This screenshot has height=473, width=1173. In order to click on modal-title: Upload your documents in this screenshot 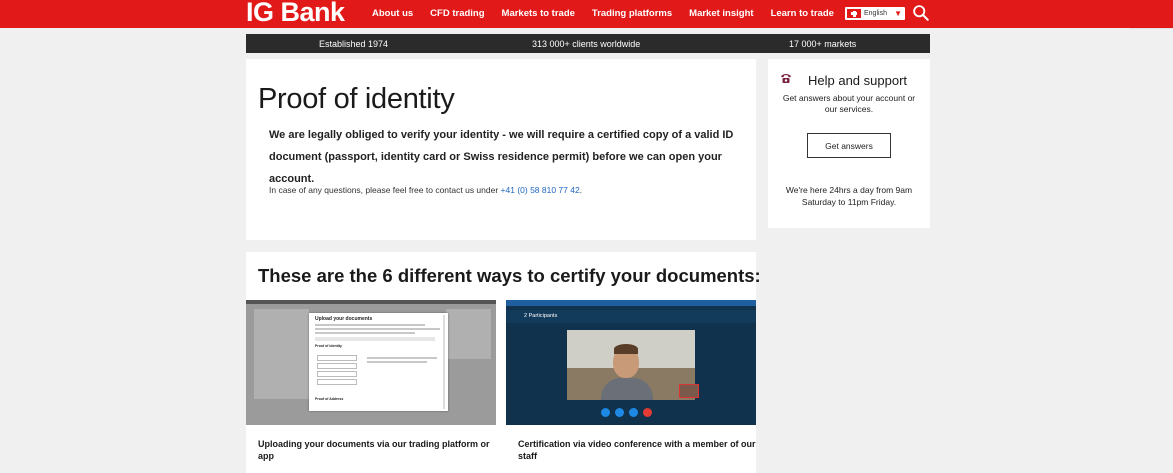, I will do `click(344, 319)`.